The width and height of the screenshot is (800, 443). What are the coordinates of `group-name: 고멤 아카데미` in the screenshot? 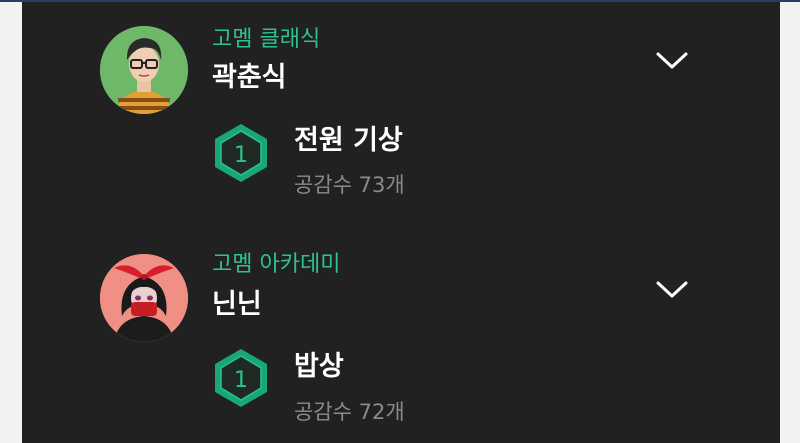 It's located at (276, 264).